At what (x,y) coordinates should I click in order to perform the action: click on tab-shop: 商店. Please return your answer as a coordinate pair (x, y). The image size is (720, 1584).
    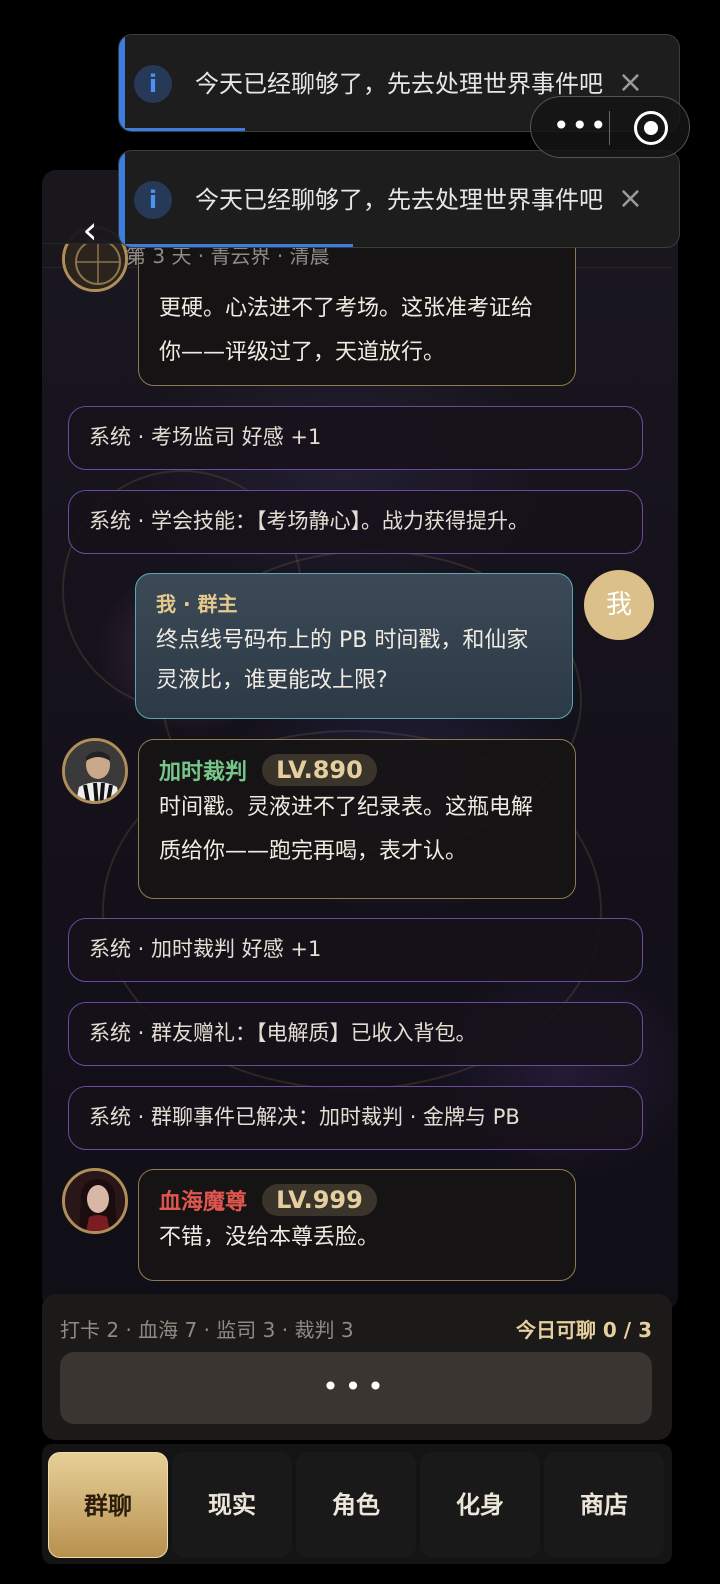
    Looking at the image, I should click on (604, 1505).